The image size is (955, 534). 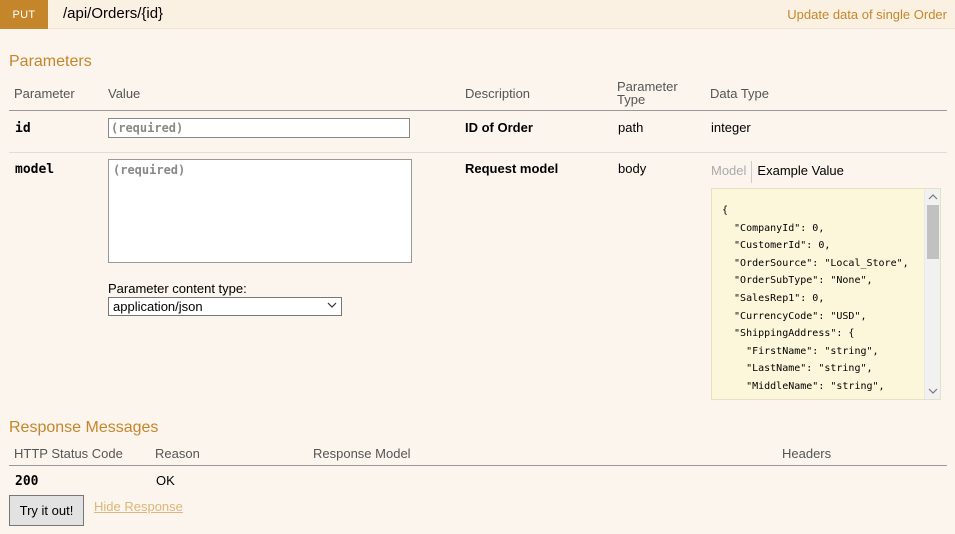 What do you see at coordinates (165, 480) in the screenshot?
I see `response-reason: OK` at bounding box center [165, 480].